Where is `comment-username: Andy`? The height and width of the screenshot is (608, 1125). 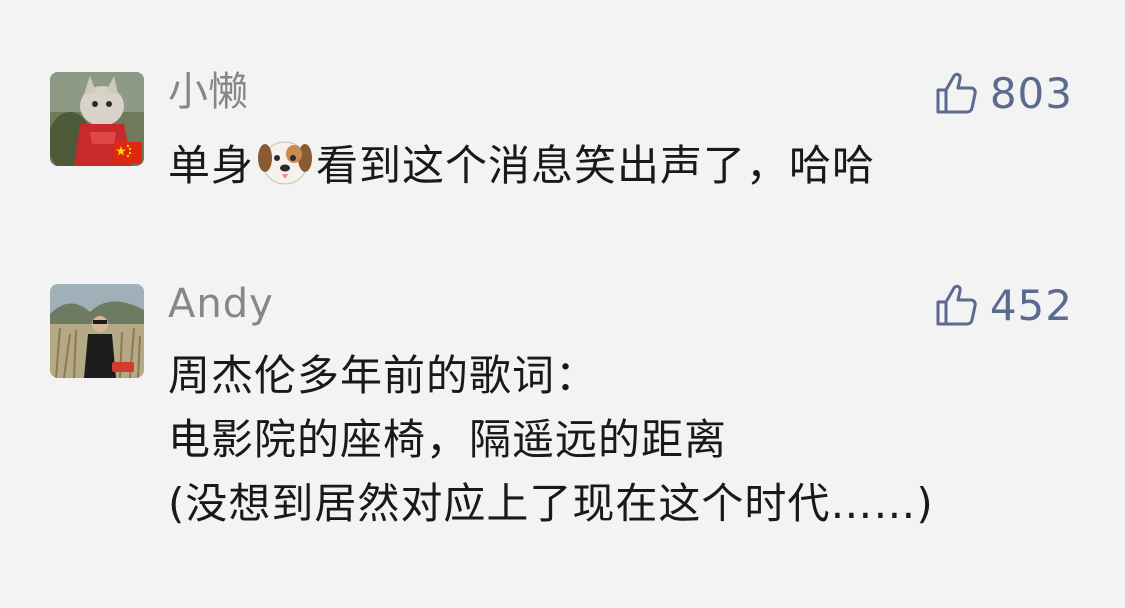 comment-username: Andy is located at coordinates (221, 304).